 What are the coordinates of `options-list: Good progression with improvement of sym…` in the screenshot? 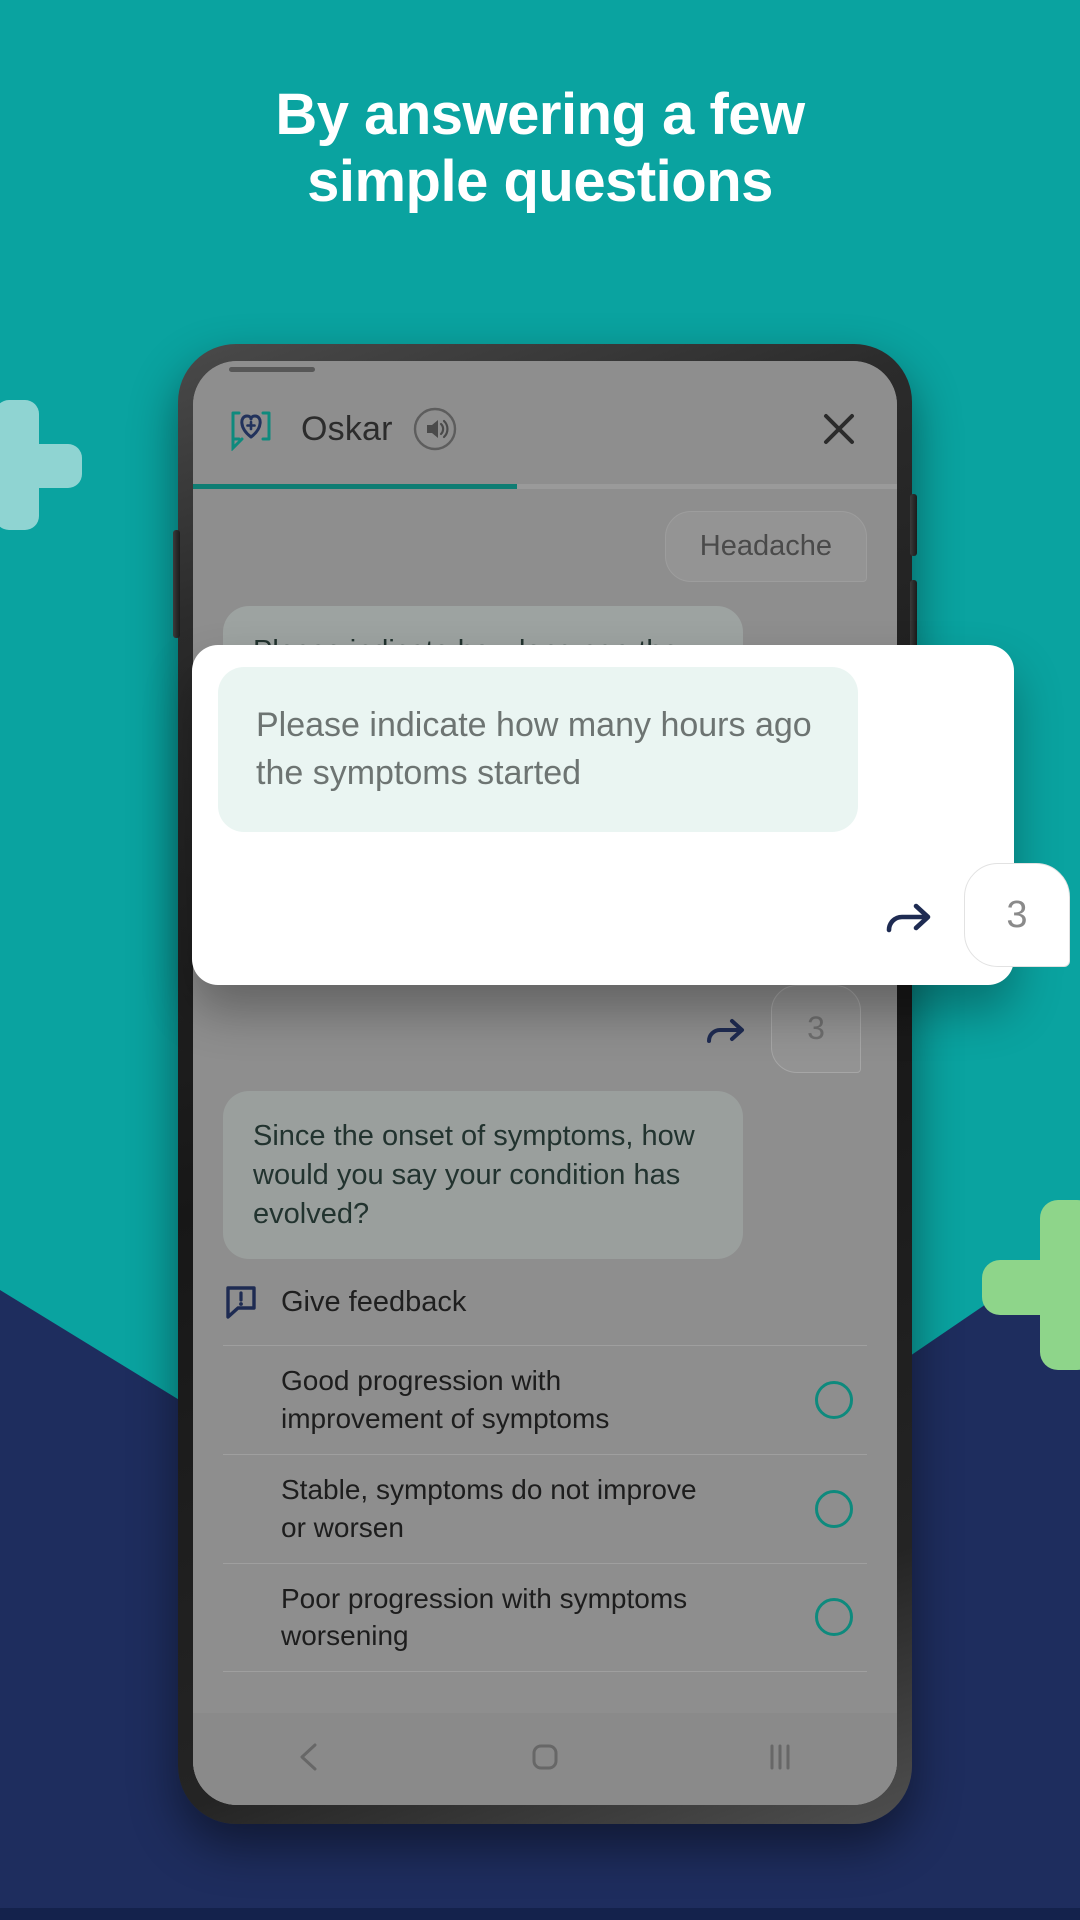 It's located at (545, 1509).